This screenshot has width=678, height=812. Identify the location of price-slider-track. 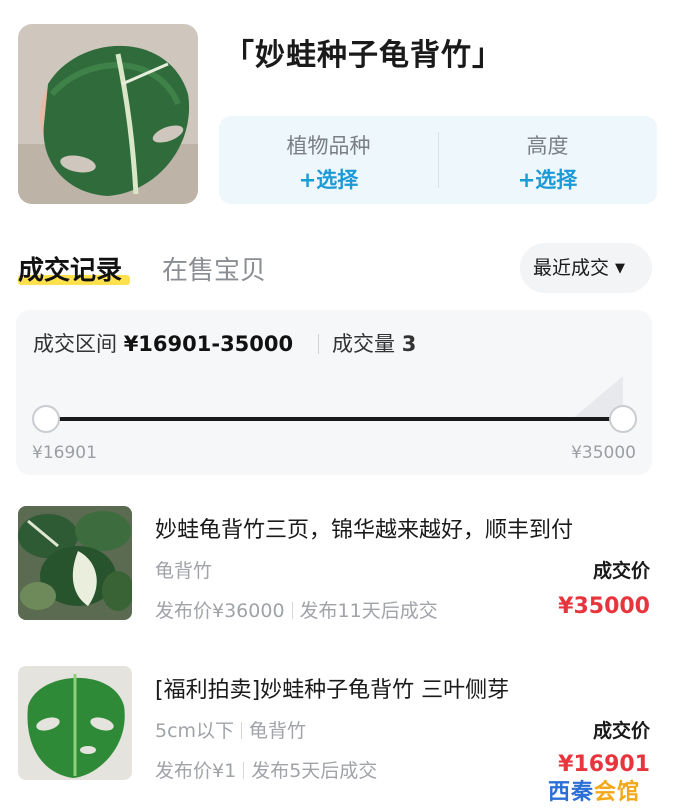
(334, 419).